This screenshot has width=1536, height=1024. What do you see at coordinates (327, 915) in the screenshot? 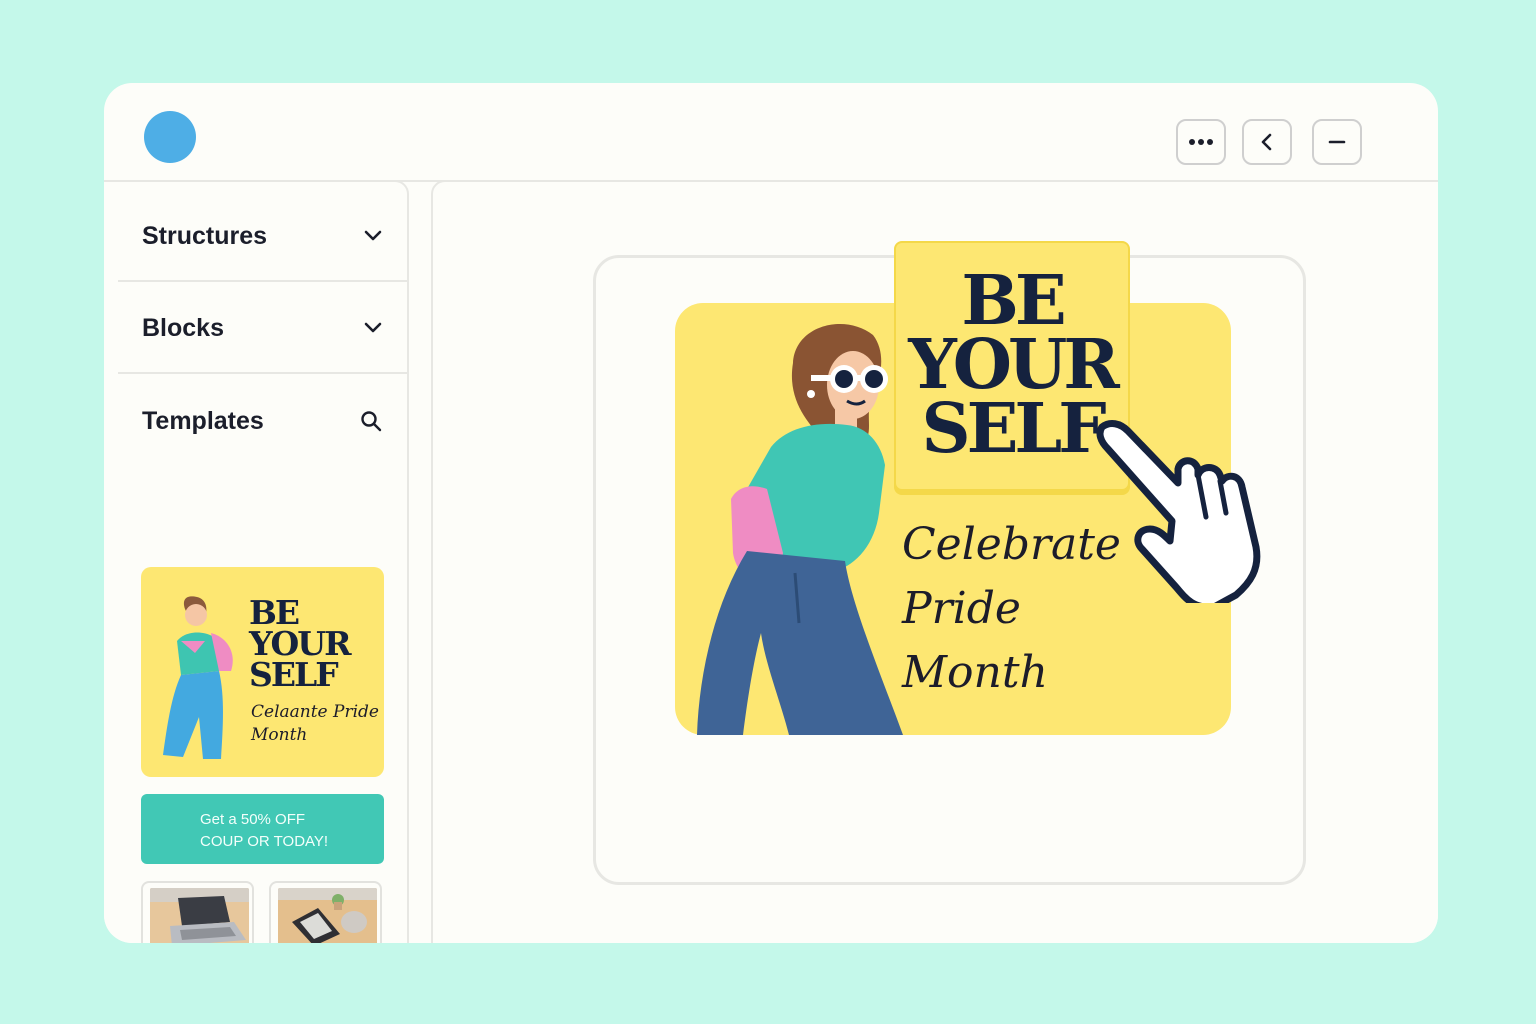
I see `desk-items-image` at bounding box center [327, 915].